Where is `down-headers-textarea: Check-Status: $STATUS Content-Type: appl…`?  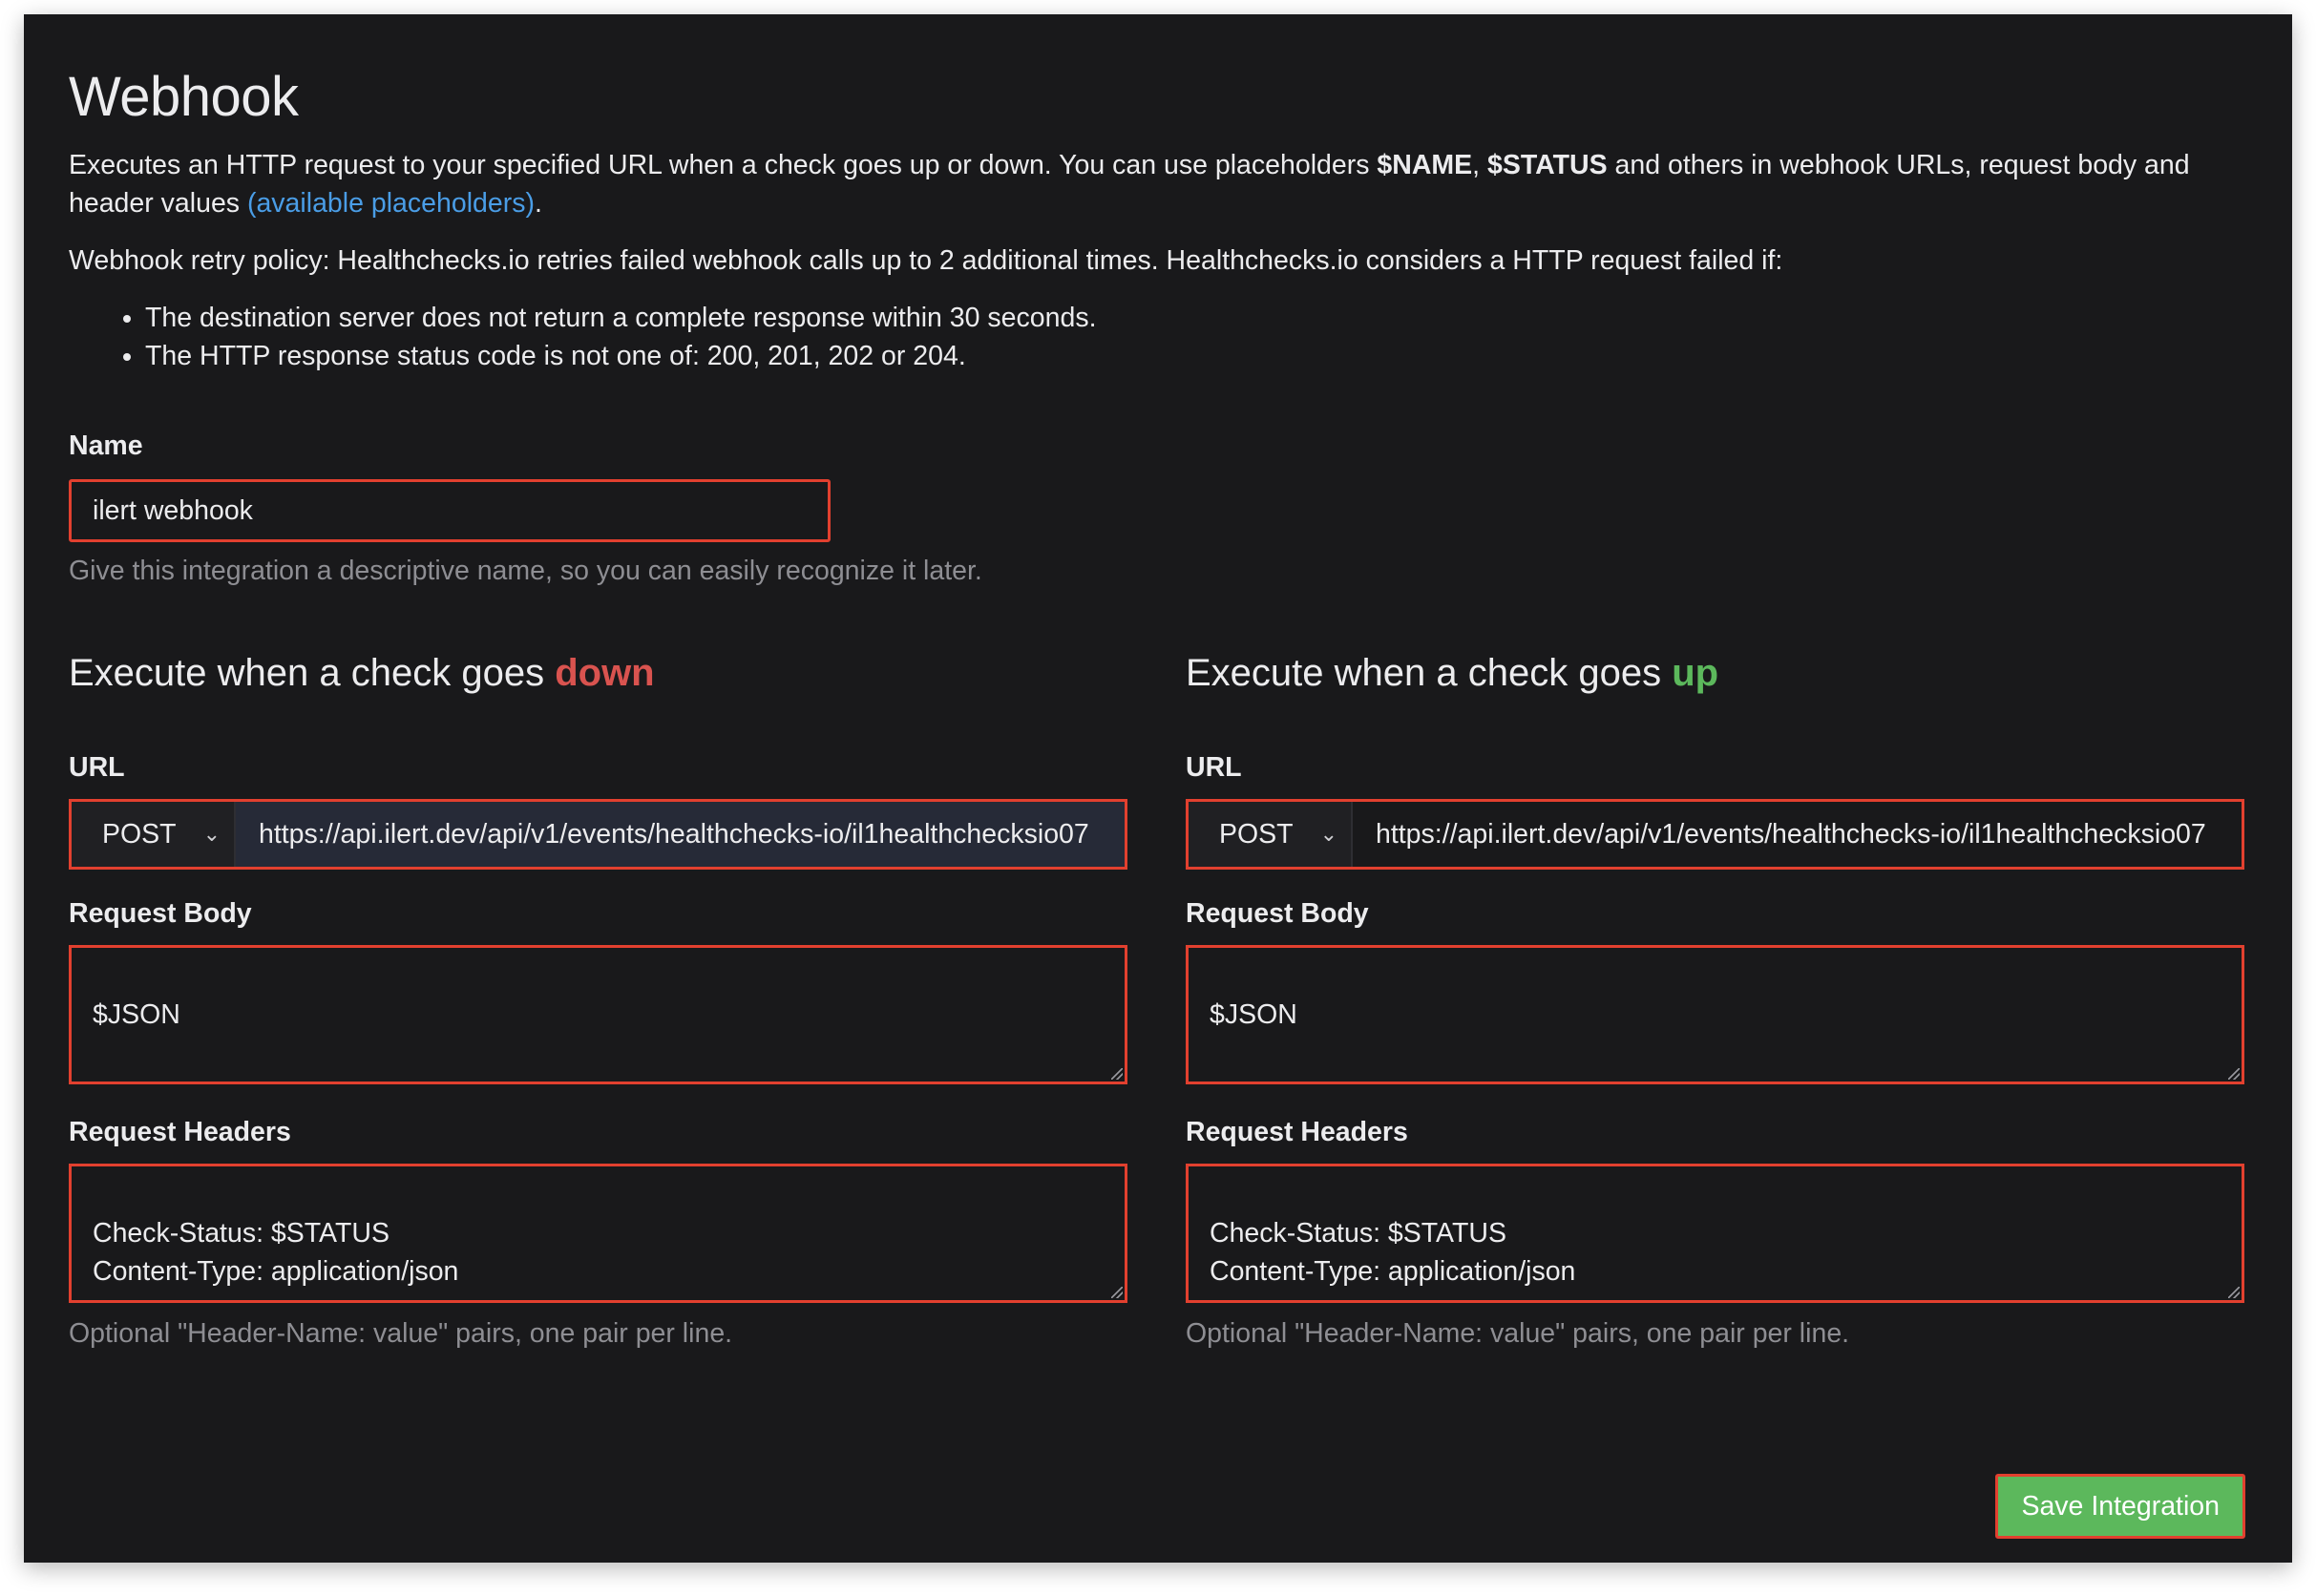
down-headers-textarea: Check-Status: $STATUS Content-Type: appl… is located at coordinates (598, 1234).